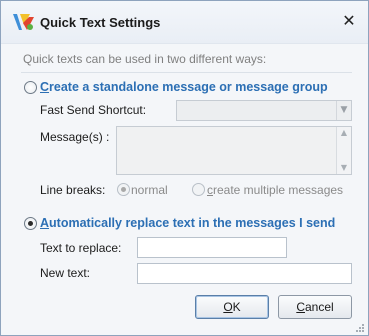 The image size is (369, 336). Describe the element at coordinates (23, 22) in the screenshot. I see `app-logo-icon` at that location.